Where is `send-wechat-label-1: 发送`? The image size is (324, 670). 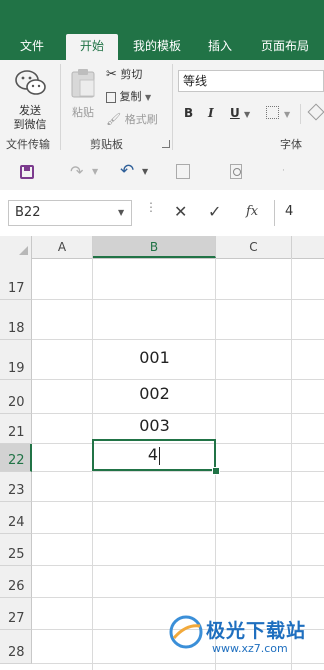 send-wechat-label-1: 发送 is located at coordinates (30, 110).